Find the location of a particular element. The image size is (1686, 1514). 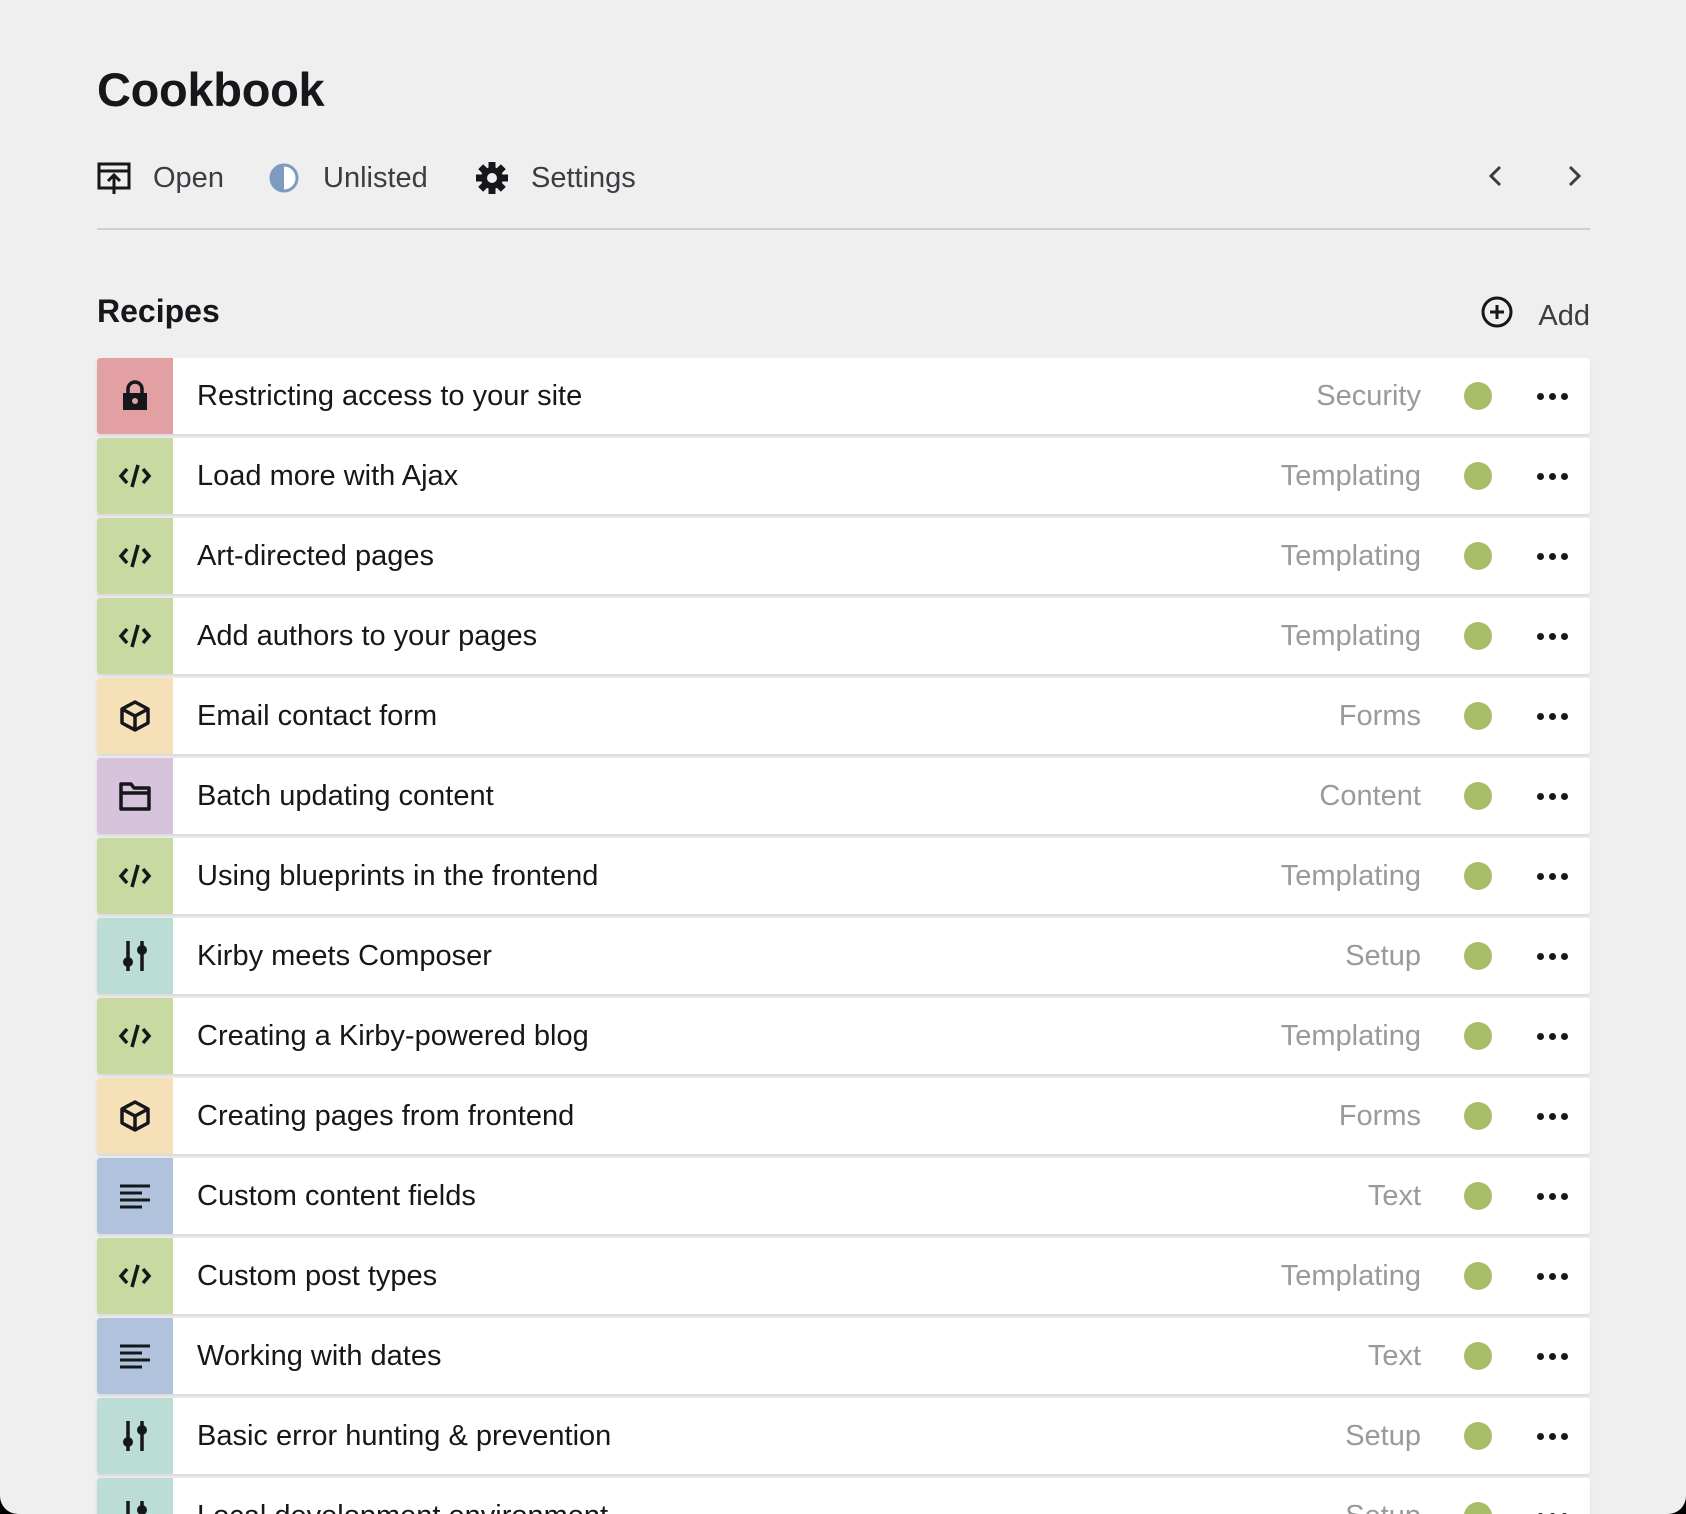

recipe-title: Art-directed pages is located at coordinates (315, 555).